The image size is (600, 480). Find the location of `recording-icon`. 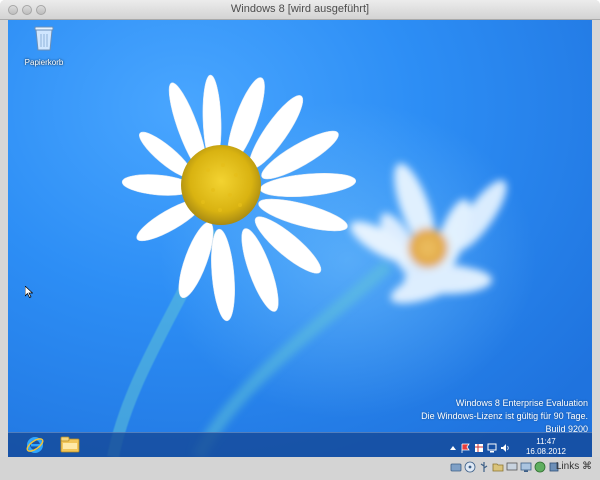

recording-icon is located at coordinates (540, 467).